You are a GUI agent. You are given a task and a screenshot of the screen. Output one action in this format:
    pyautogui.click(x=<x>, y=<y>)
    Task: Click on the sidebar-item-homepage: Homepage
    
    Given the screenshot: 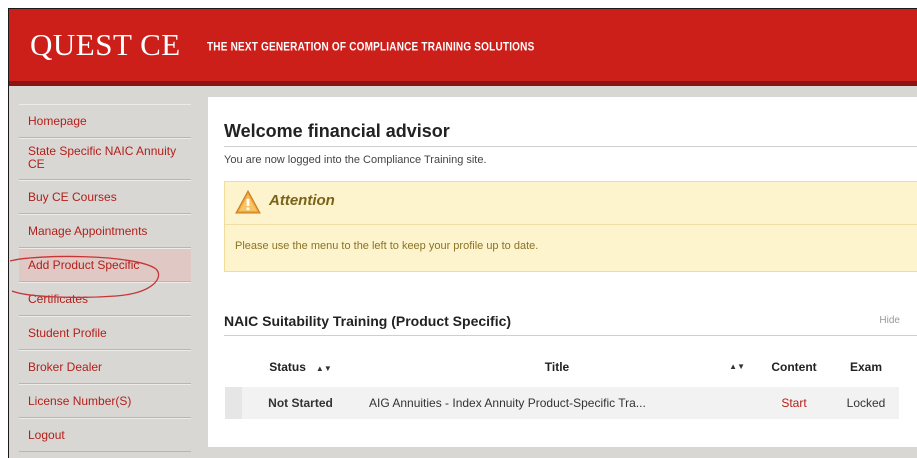 What is the action you would take?
    pyautogui.click(x=105, y=121)
    